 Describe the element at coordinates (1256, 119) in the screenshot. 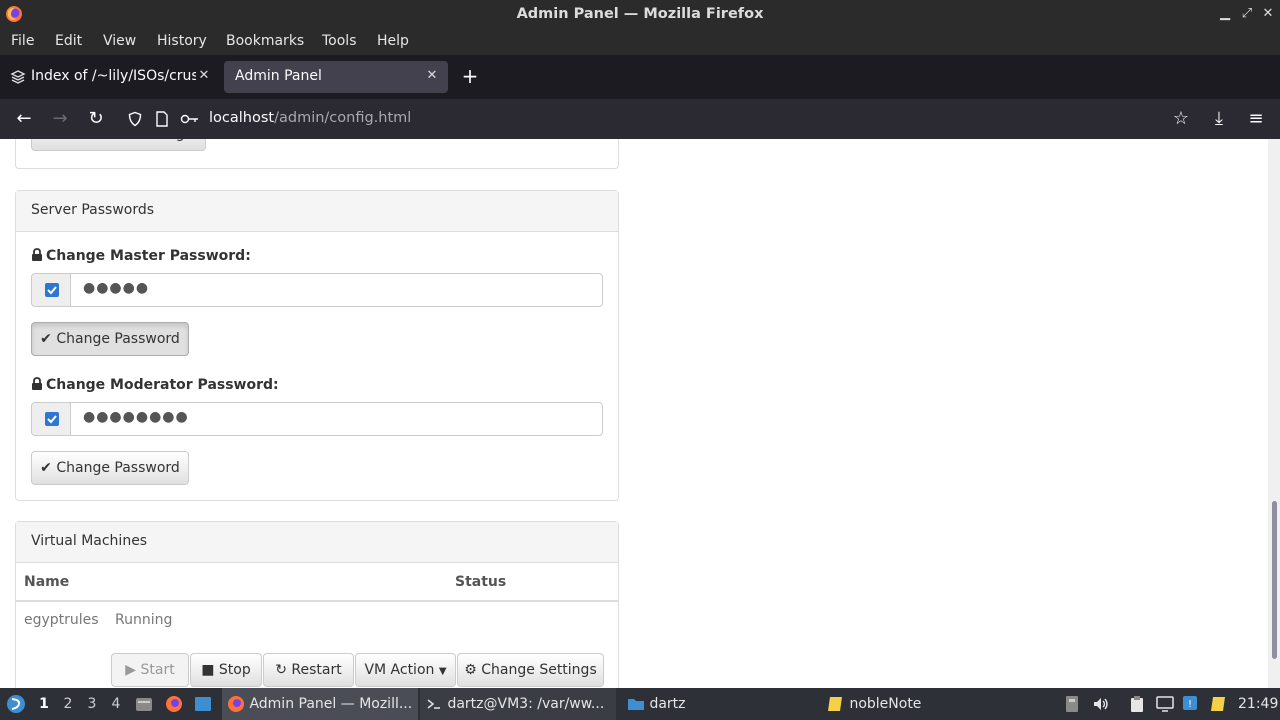

I see `hamburger-menu-icon: ≡` at that location.